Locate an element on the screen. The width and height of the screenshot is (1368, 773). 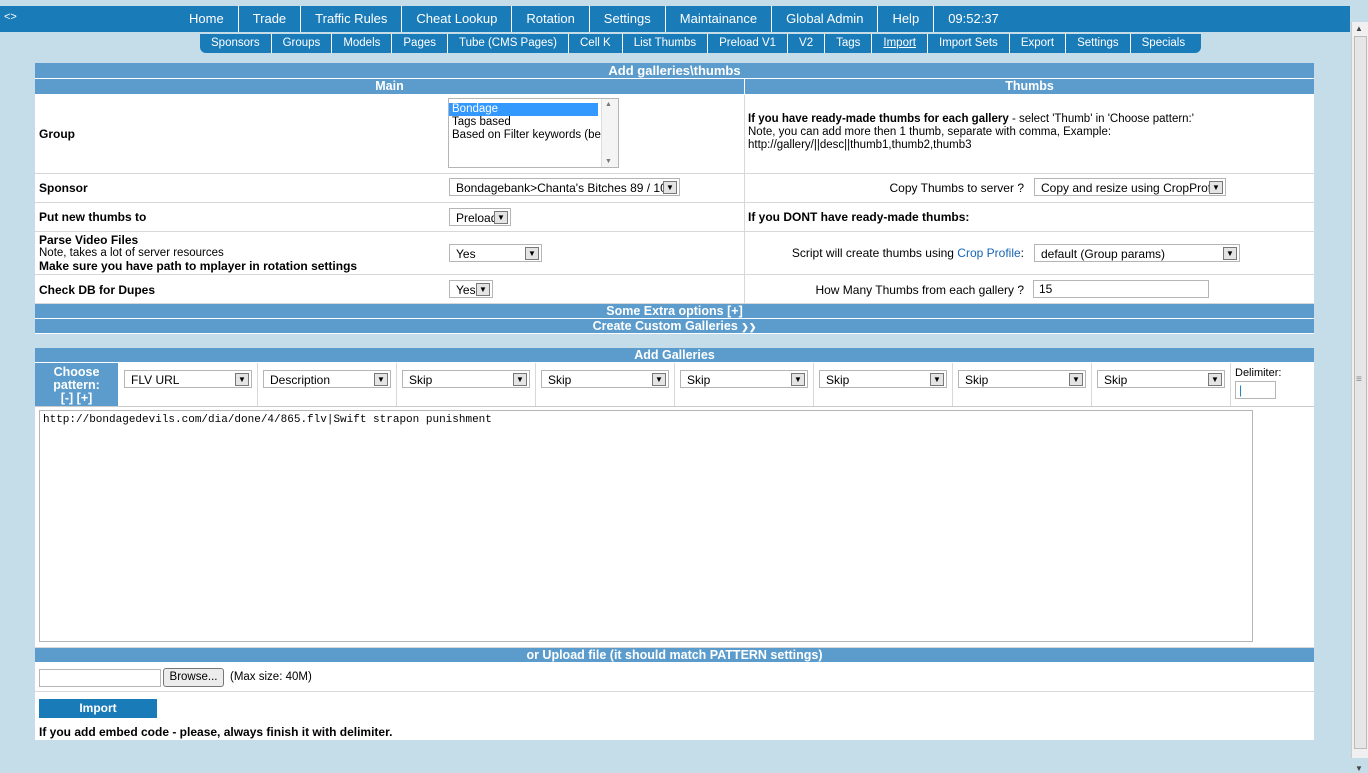
pattern-select-7: Skip ▼ is located at coordinates (1022, 379).